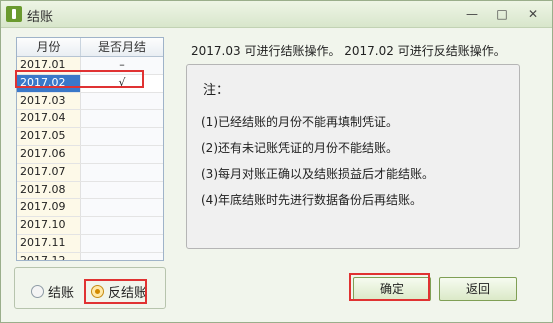 This screenshot has width=553, height=323. What do you see at coordinates (49, 136) in the screenshot?
I see `cell-month: 2017.05` at bounding box center [49, 136].